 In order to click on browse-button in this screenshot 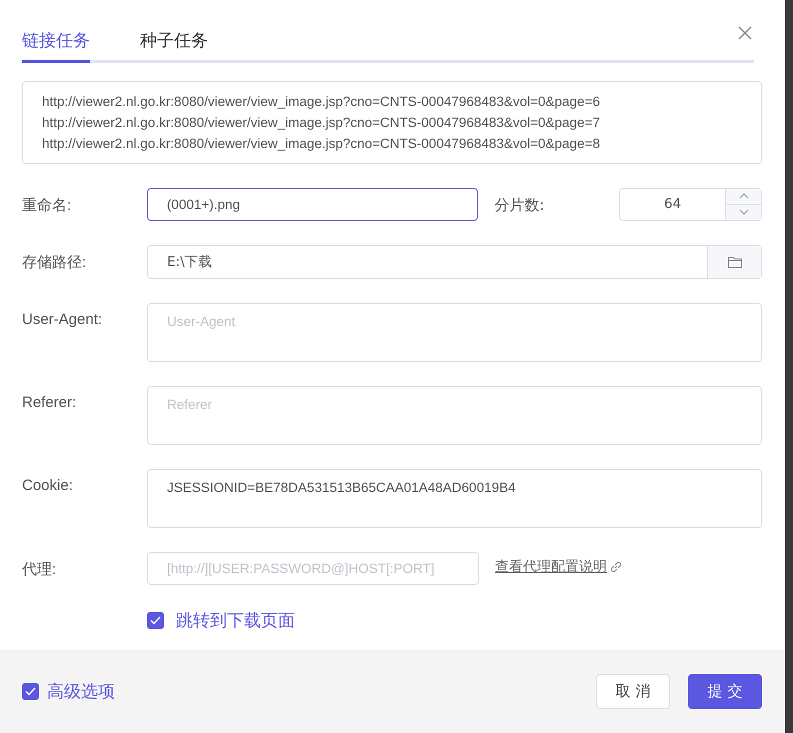, I will do `click(734, 262)`.